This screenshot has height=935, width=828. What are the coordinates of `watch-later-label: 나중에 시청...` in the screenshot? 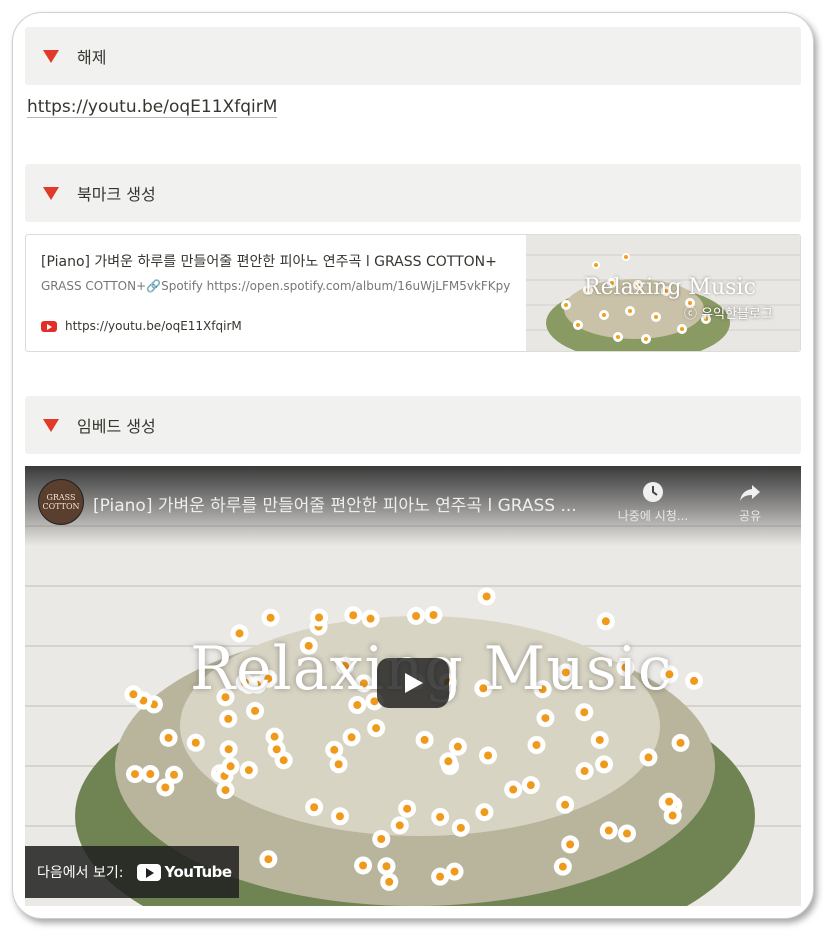 It's located at (653, 516).